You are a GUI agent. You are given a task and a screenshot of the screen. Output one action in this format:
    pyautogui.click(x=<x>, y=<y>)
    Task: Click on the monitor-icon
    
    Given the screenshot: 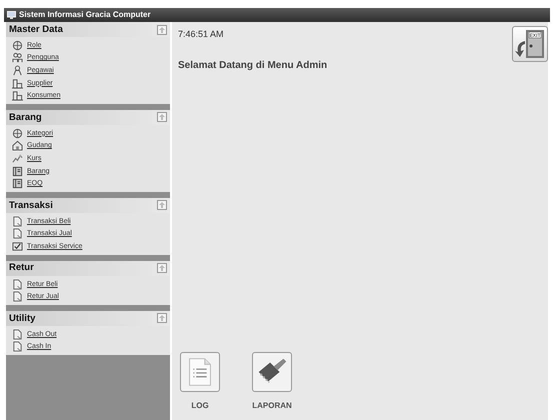 What is the action you would take?
    pyautogui.click(x=11, y=15)
    